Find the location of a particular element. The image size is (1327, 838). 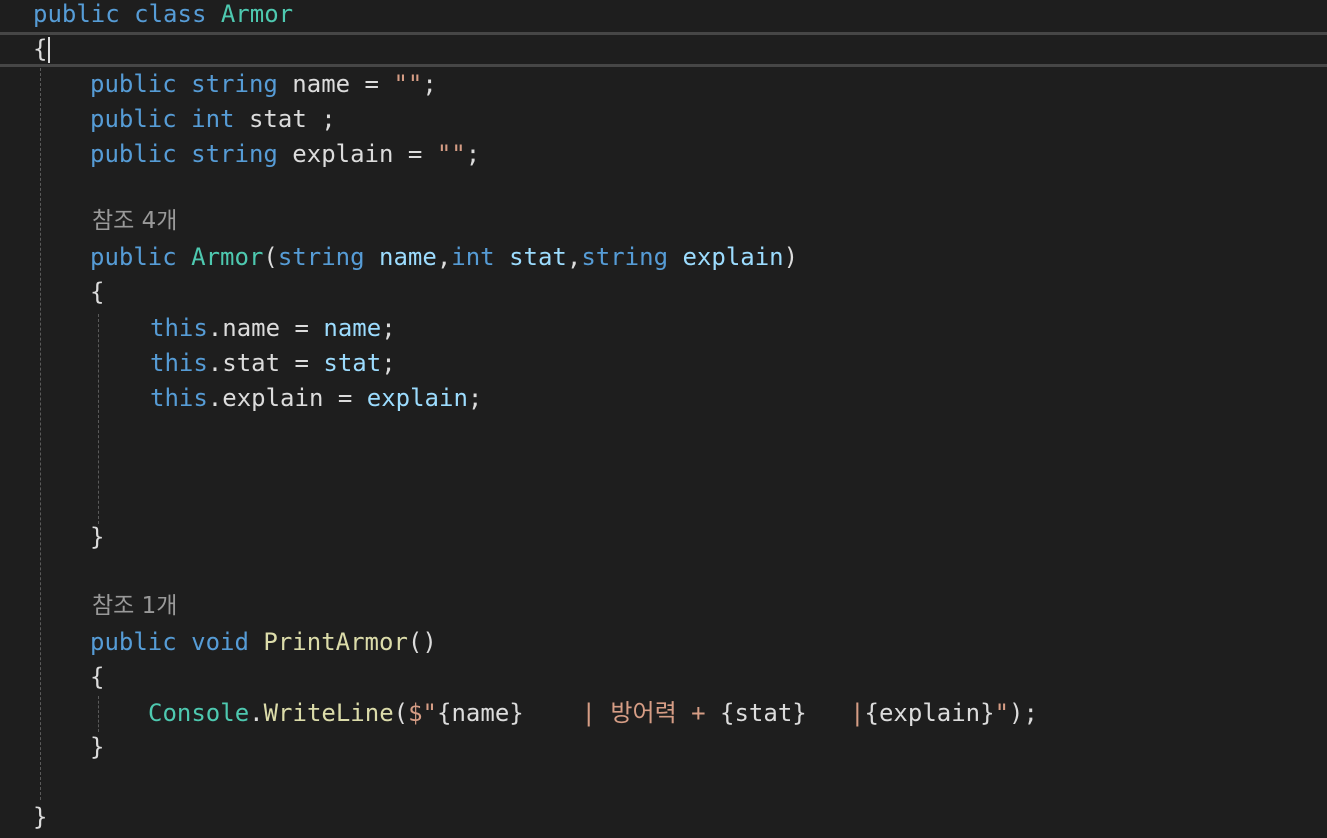

code-token: {explain} is located at coordinates (929, 713).